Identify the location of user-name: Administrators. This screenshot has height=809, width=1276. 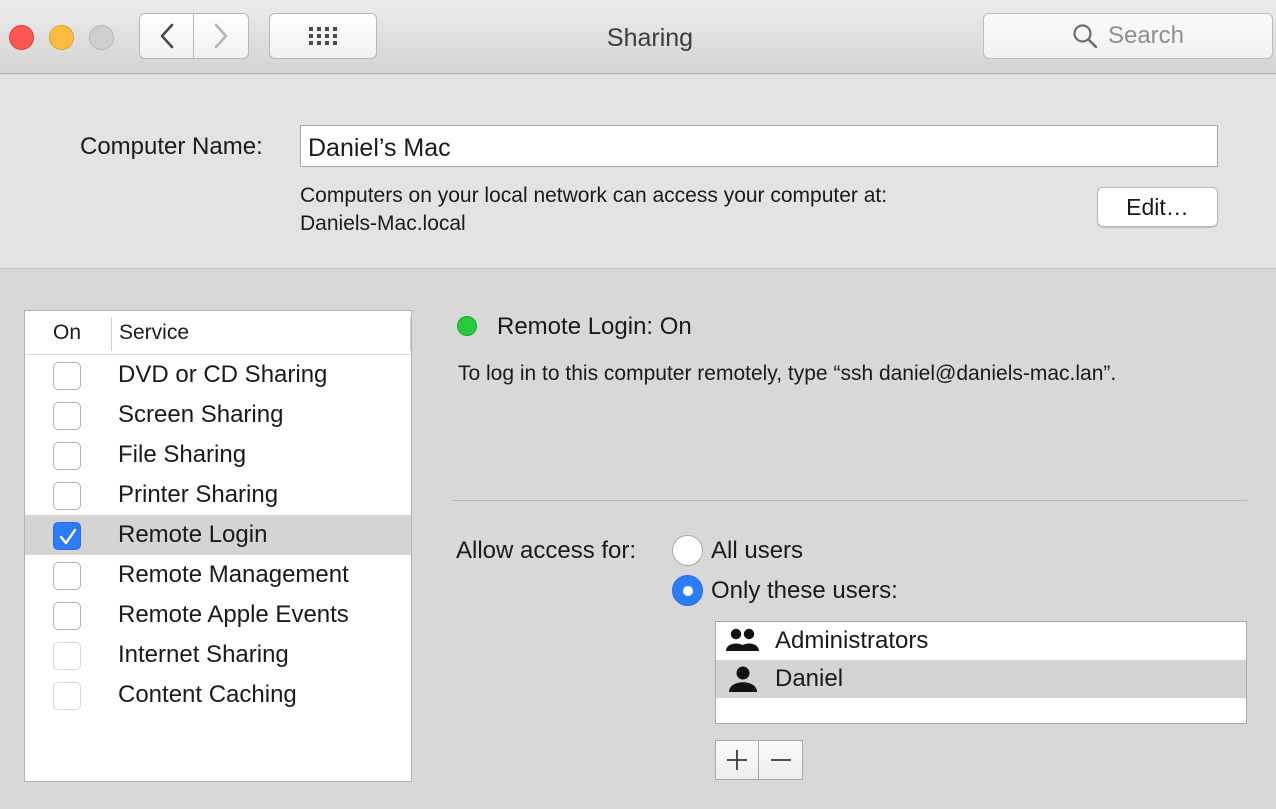
(852, 640).